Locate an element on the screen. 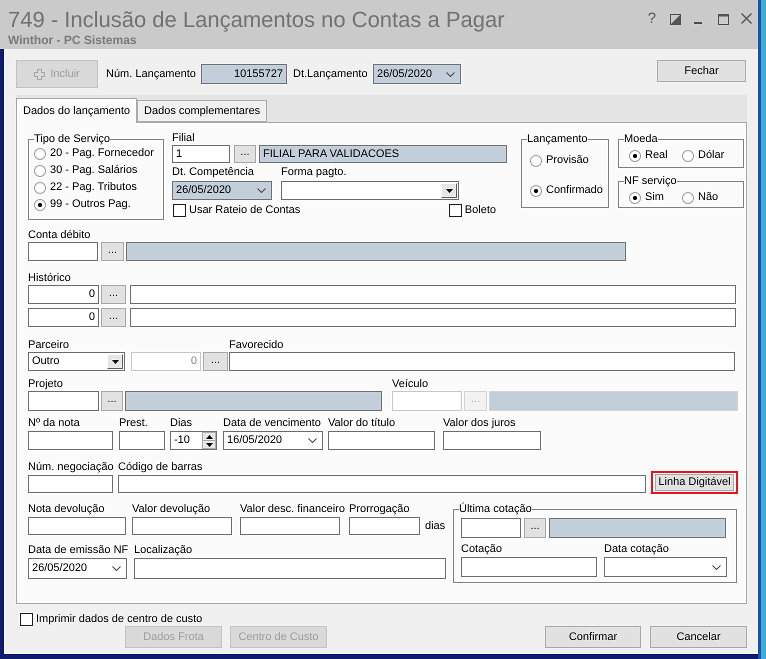 Image resolution: width=766 pixels, height=659 pixels. field-label: Nº da nota is located at coordinates (54, 423).